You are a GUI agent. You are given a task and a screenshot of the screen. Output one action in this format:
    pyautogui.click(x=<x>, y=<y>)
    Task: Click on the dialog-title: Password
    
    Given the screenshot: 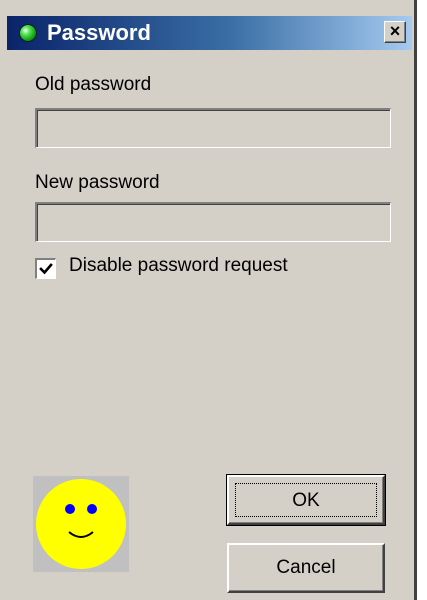 What is the action you would take?
    pyautogui.click(x=99, y=32)
    